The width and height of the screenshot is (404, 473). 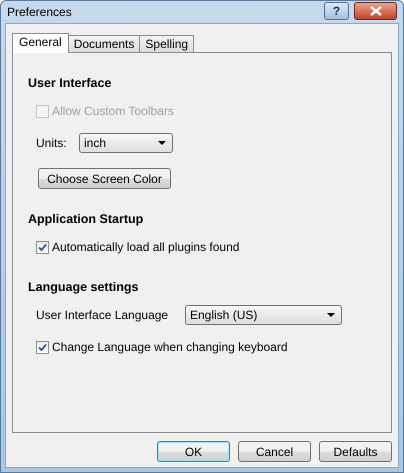 What do you see at coordinates (336, 11) in the screenshot?
I see `help-button: ?` at bounding box center [336, 11].